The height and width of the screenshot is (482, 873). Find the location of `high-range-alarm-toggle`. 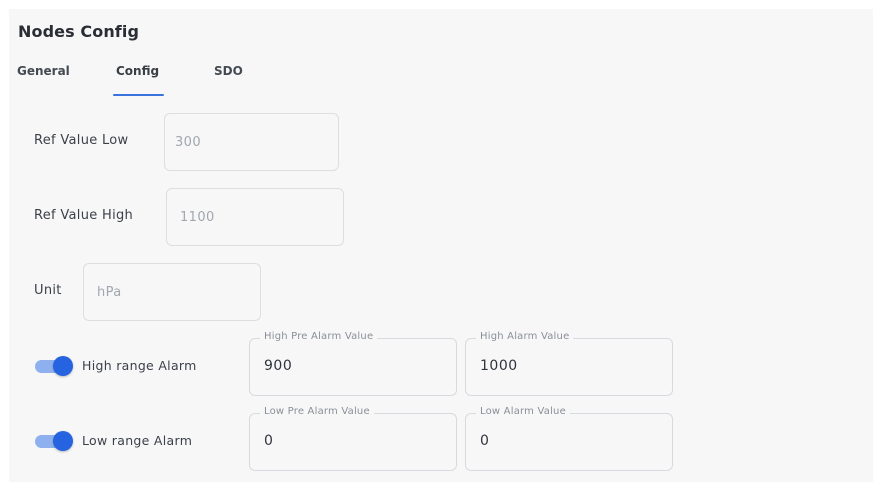

high-range-alarm-toggle is located at coordinates (54, 366).